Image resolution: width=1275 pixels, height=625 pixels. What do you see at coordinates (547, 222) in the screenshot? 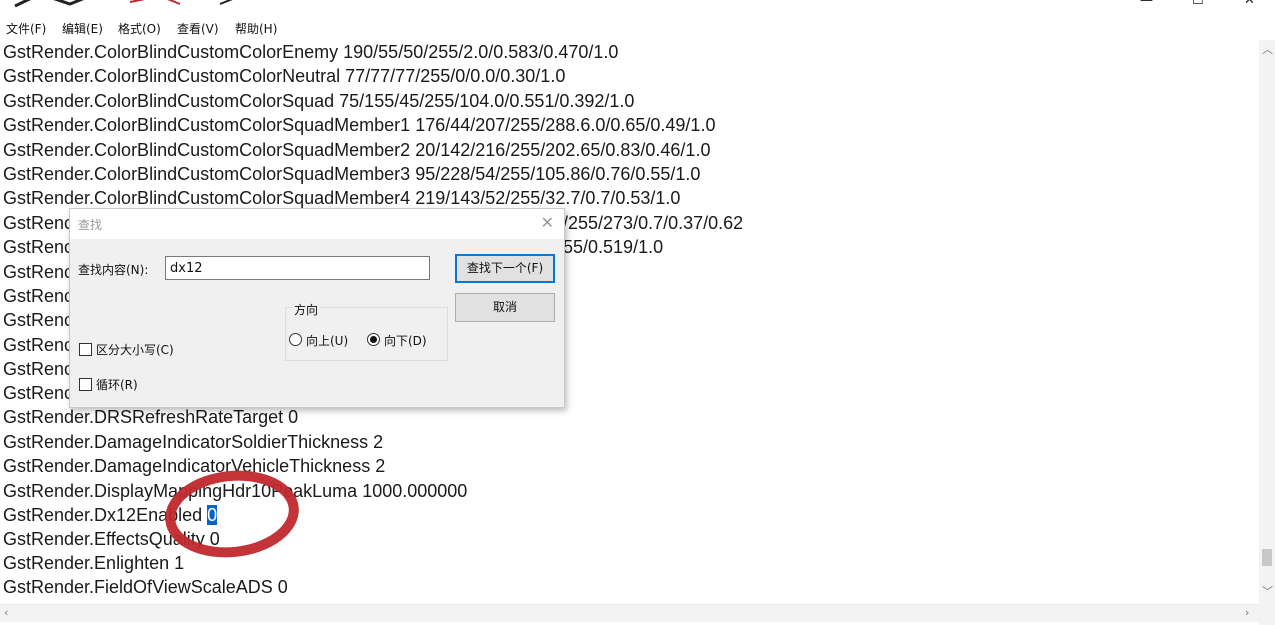
I see `close-icon: ✕` at bounding box center [547, 222].